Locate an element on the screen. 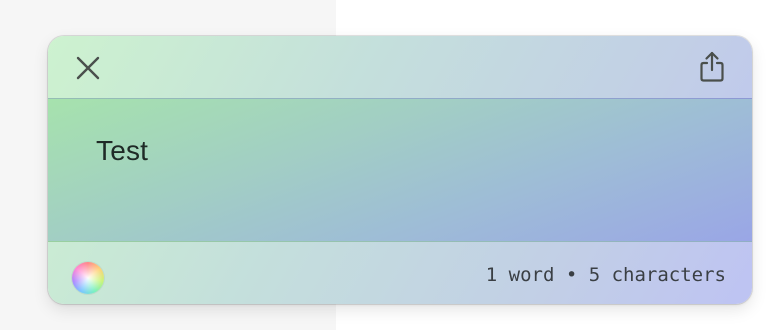  close-button is located at coordinates (88, 70).